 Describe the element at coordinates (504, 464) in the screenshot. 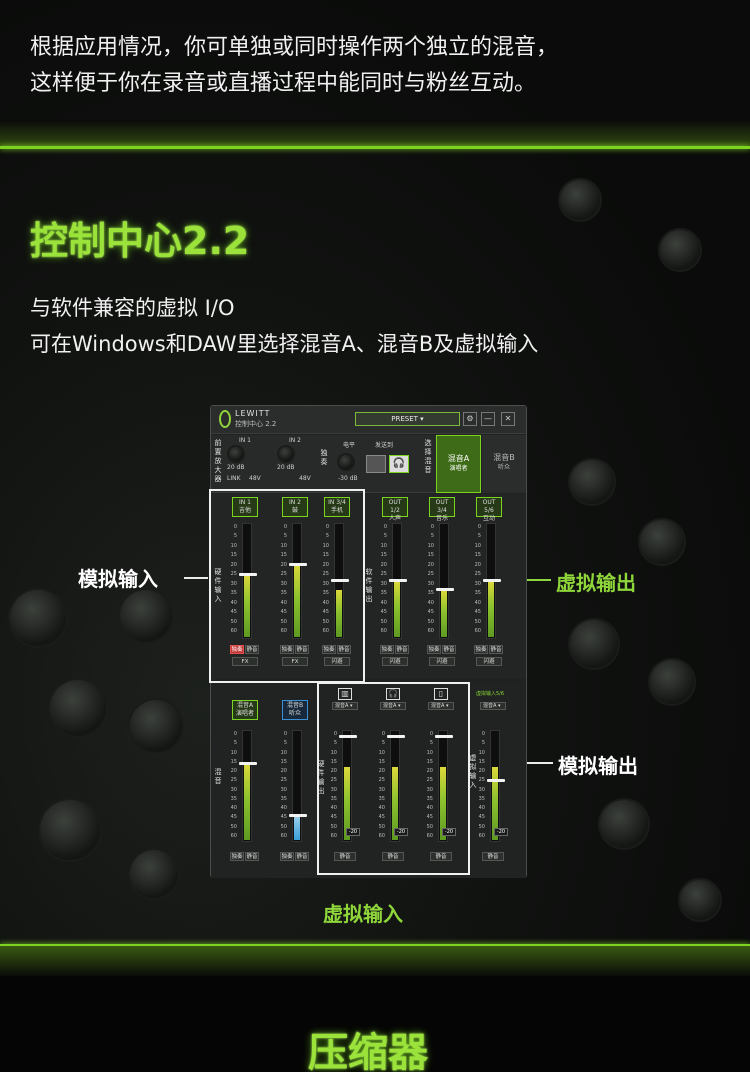

I see `tab-mix-b: 混音B 听众` at that location.